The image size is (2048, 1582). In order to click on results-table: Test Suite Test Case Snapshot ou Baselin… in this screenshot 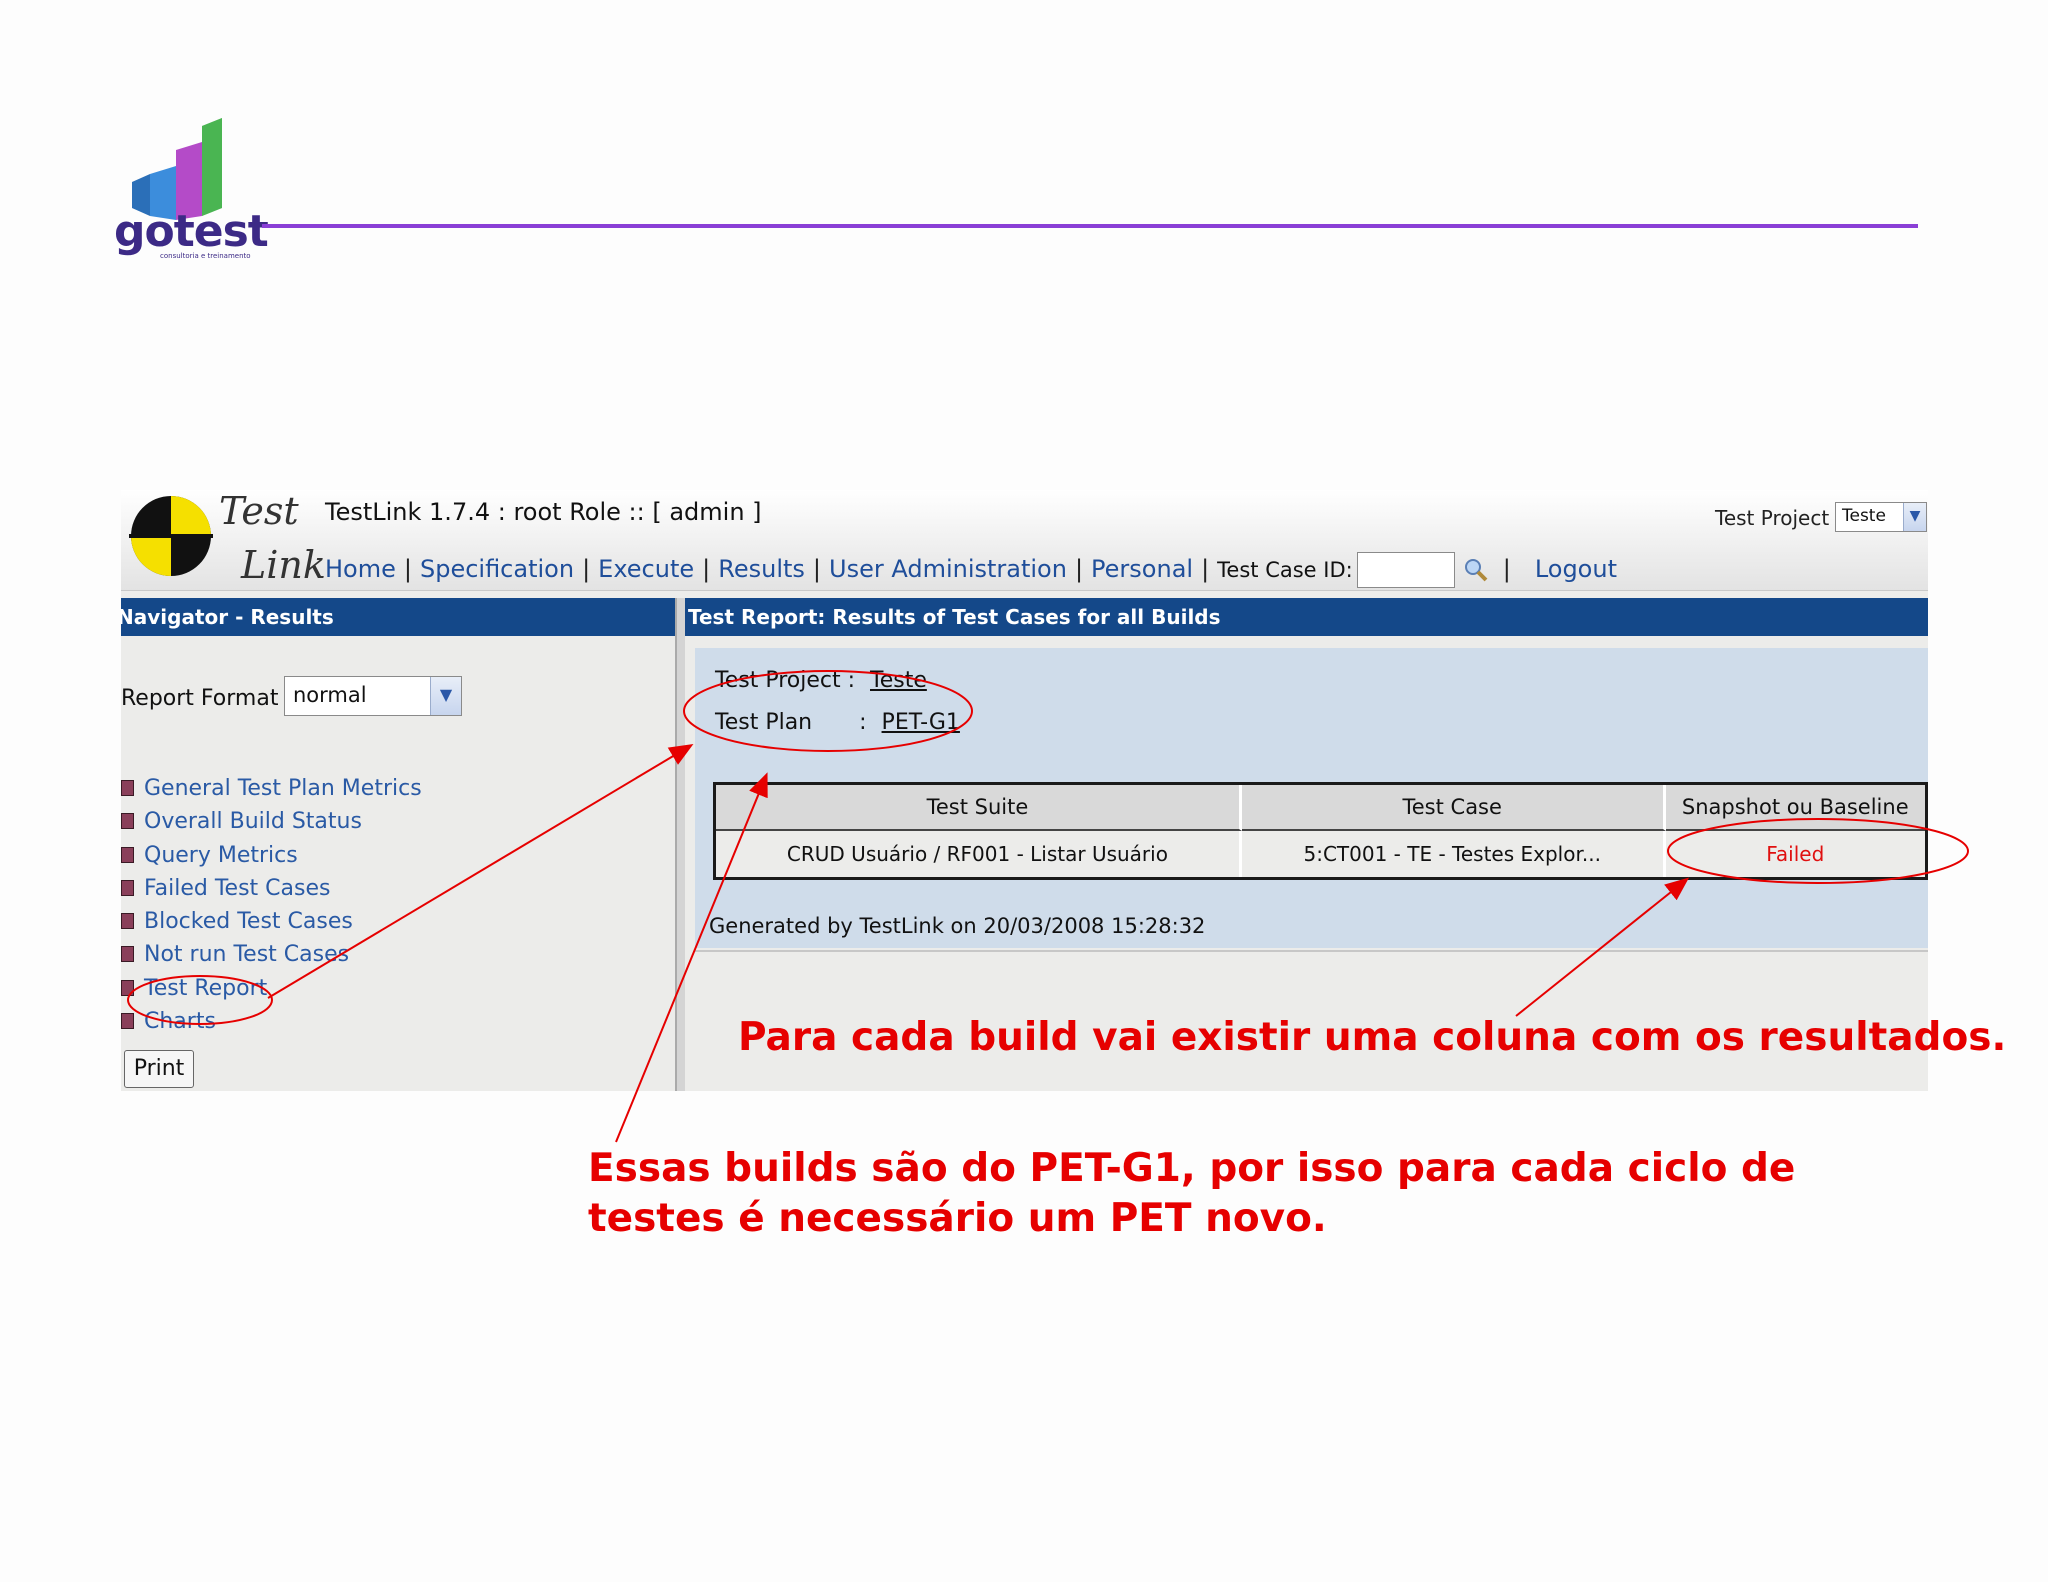, I will do `click(1320, 831)`.